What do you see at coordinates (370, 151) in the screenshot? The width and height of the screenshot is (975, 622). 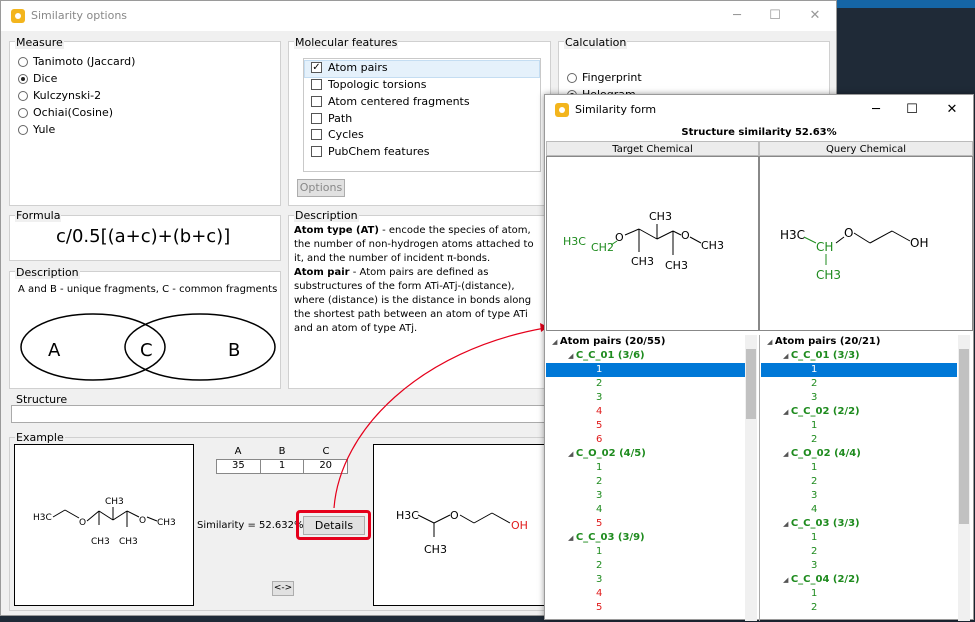 I see `feature-pubchem: PubChem features` at bounding box center [370, 151].